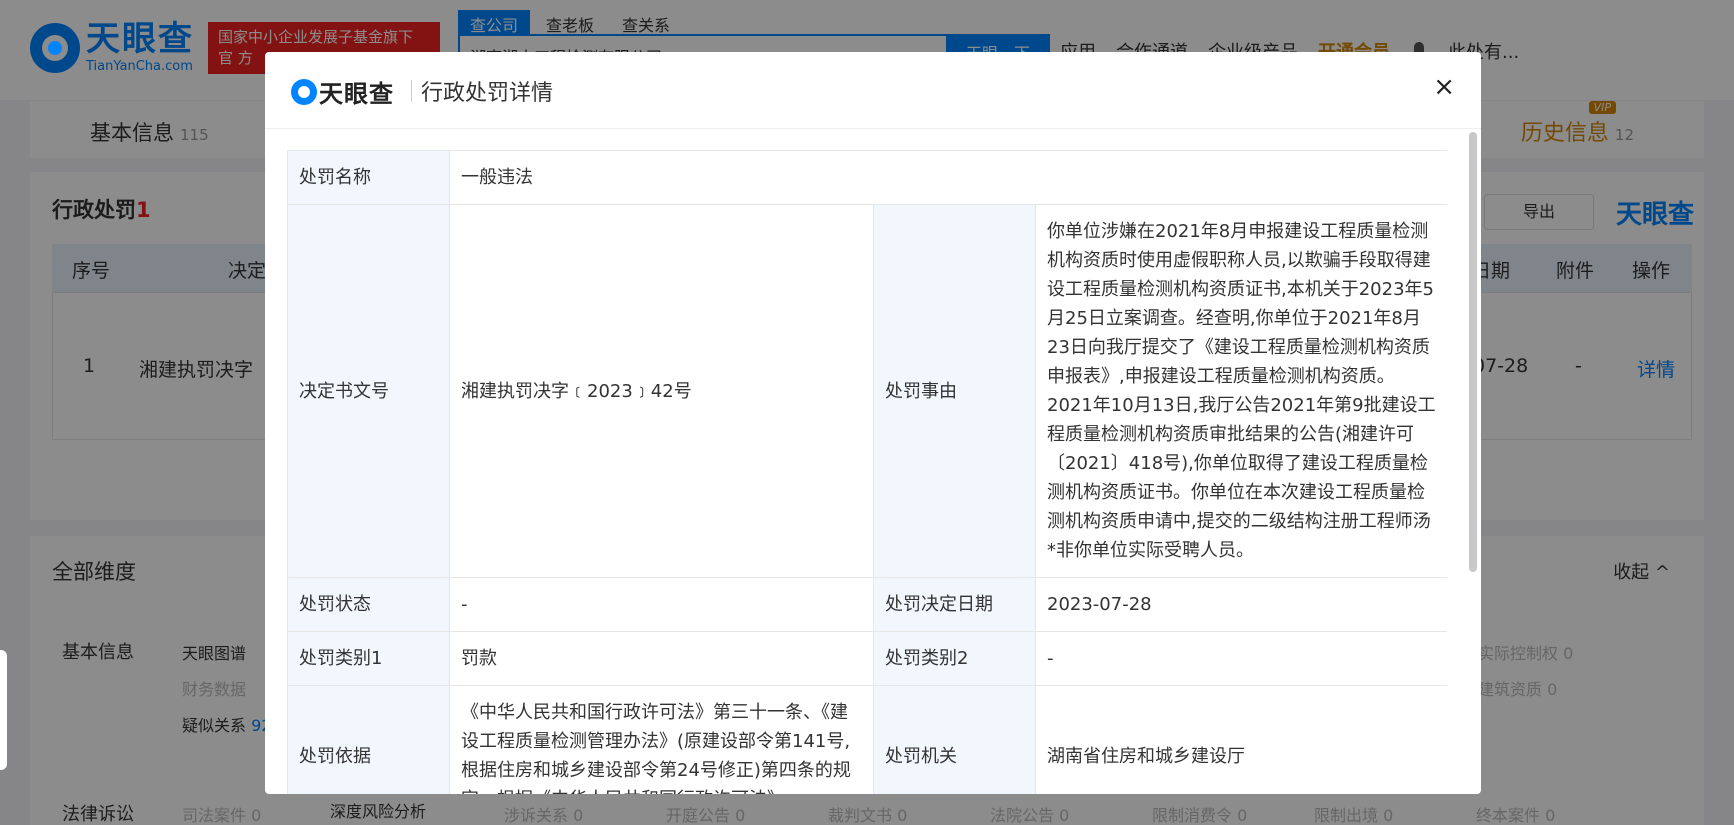 The image size is (1734, 825). I want to click on status-value: -, so click(661, 604).